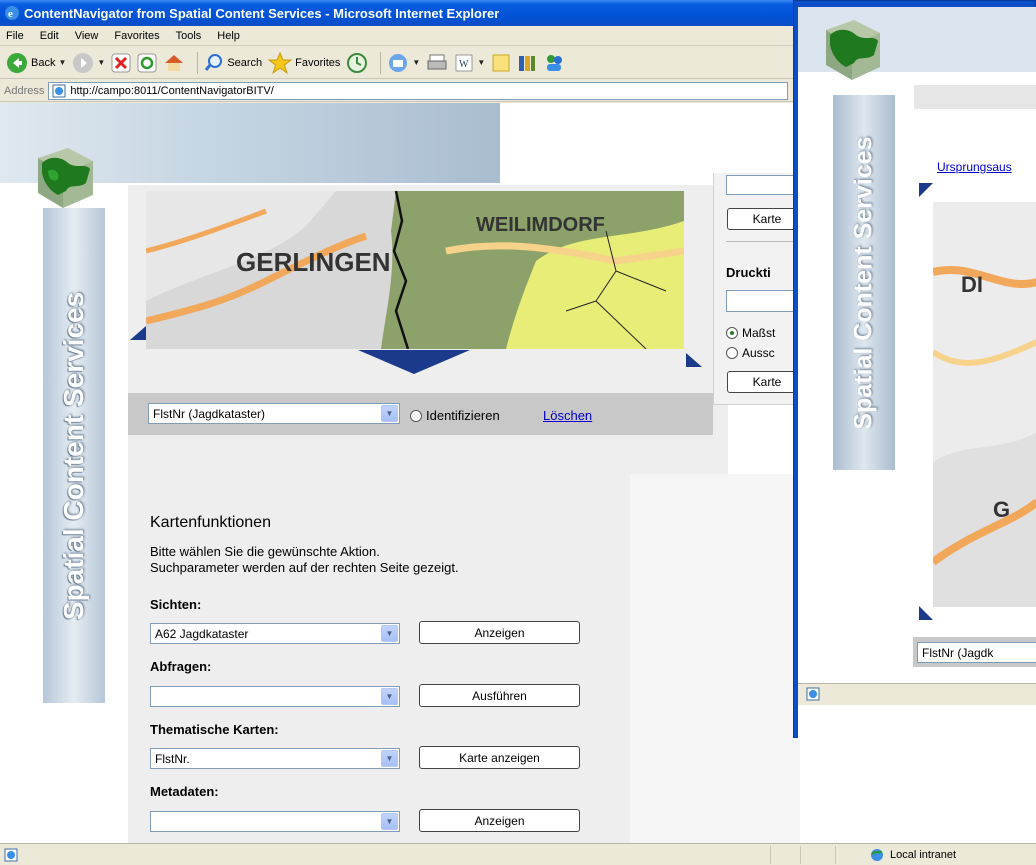 The width and height of the screenshot is (1036, 865). Describe the element at coordinates (974, 167) in the screenshot. I see `origin-extent-link: Ursprungsaus` at that location.